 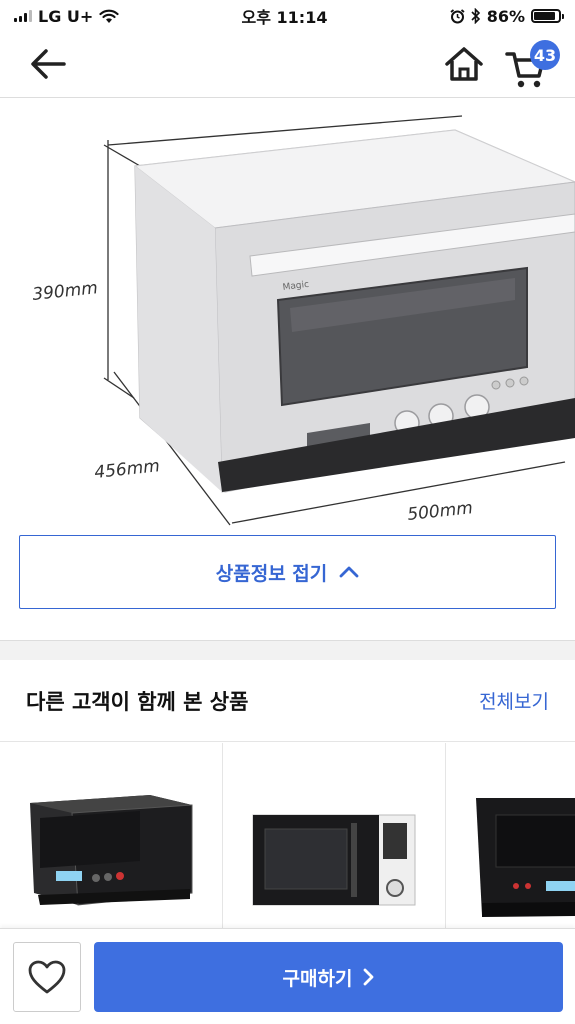 I want to click on arrow-left-icon, so click(x=48, y=64).